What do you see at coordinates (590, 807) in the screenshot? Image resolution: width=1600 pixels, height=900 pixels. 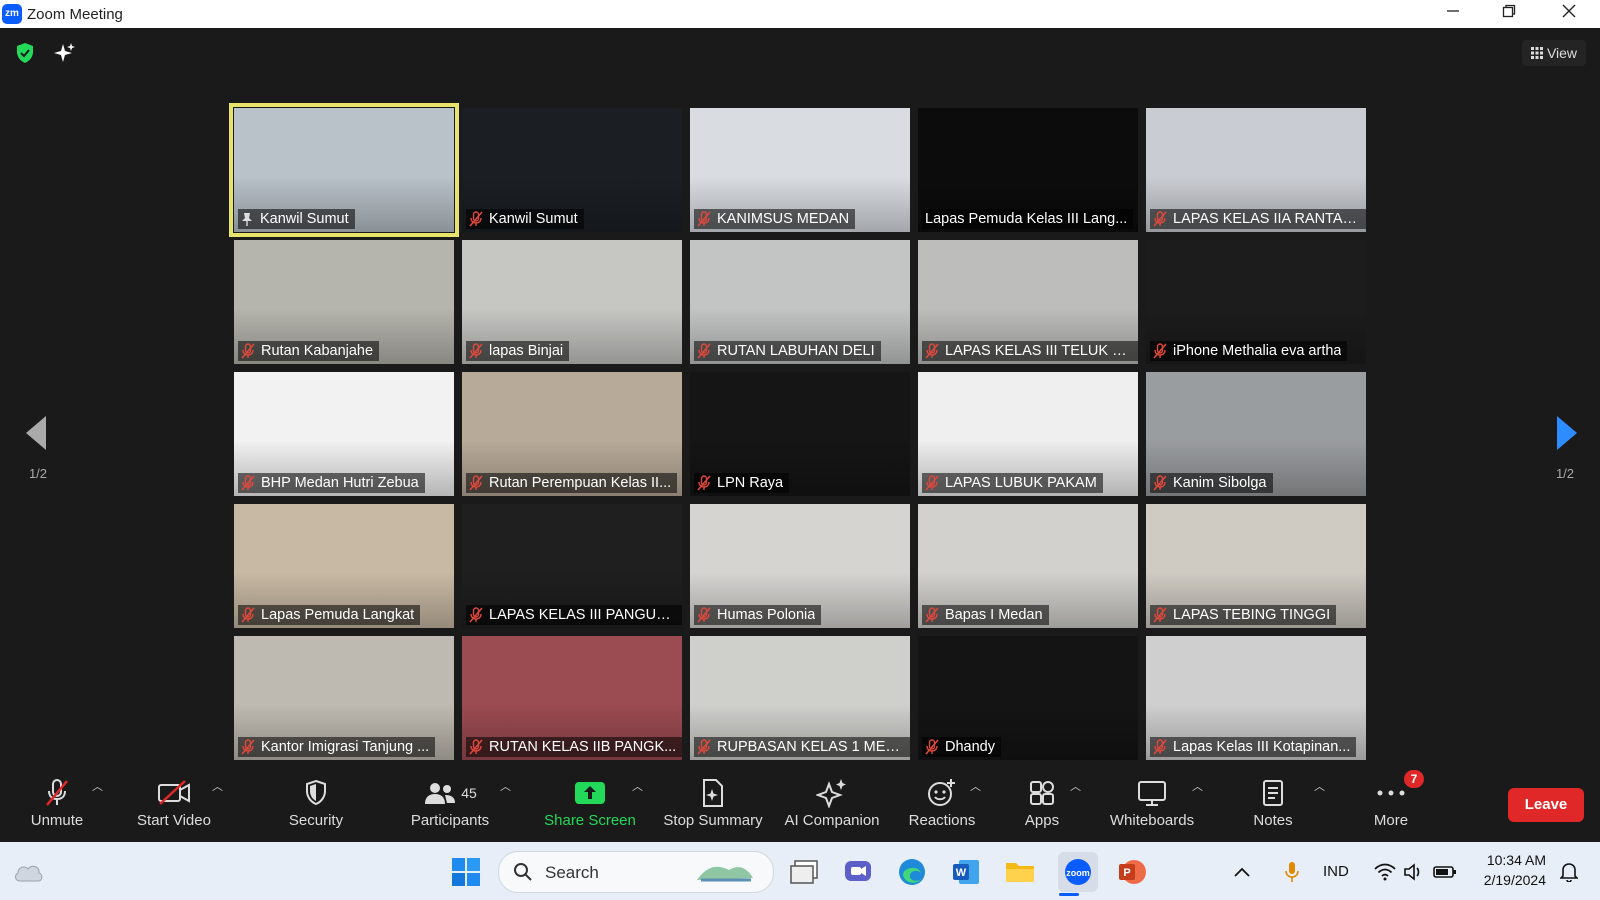 I see `share-screen-button: Share Screen` at bounding box center [590, 807].